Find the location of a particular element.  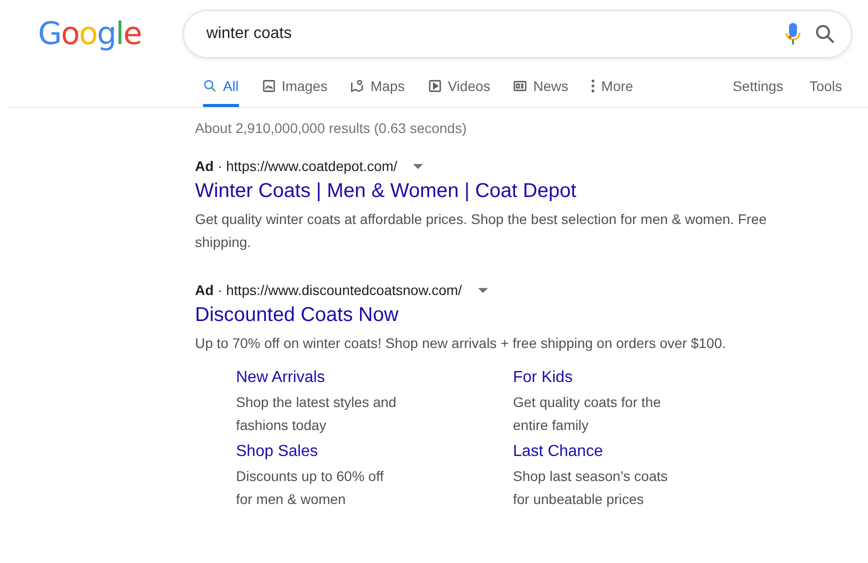

ad-title-link: Winter Coats | Men & Women | Coat Depot is located at coordinates (531, 191).